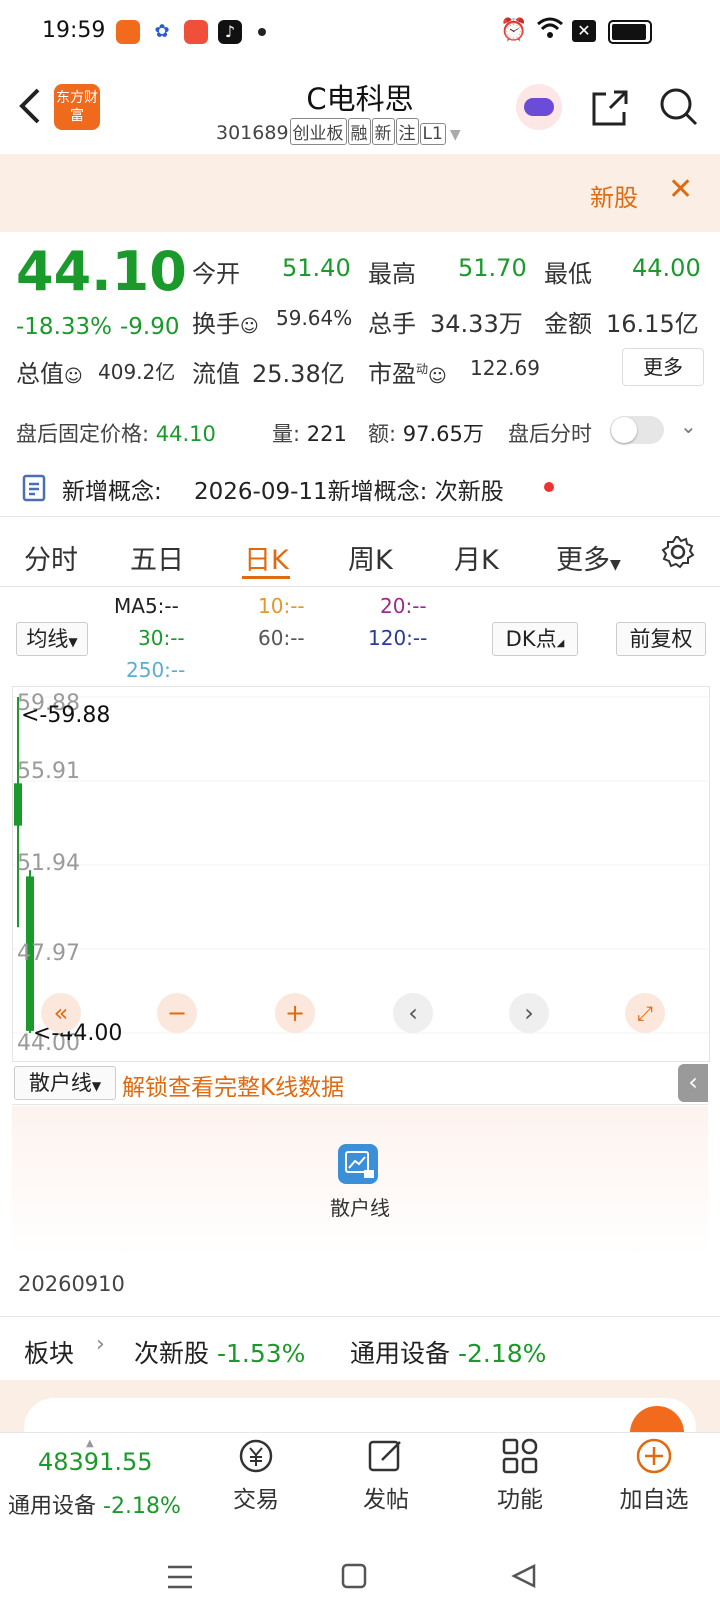 The image size is (720, 1612). What do you see at coordinates (520, 1456) in the screenshot?
I see `grid-icon` at bounding box center [520, 1456].